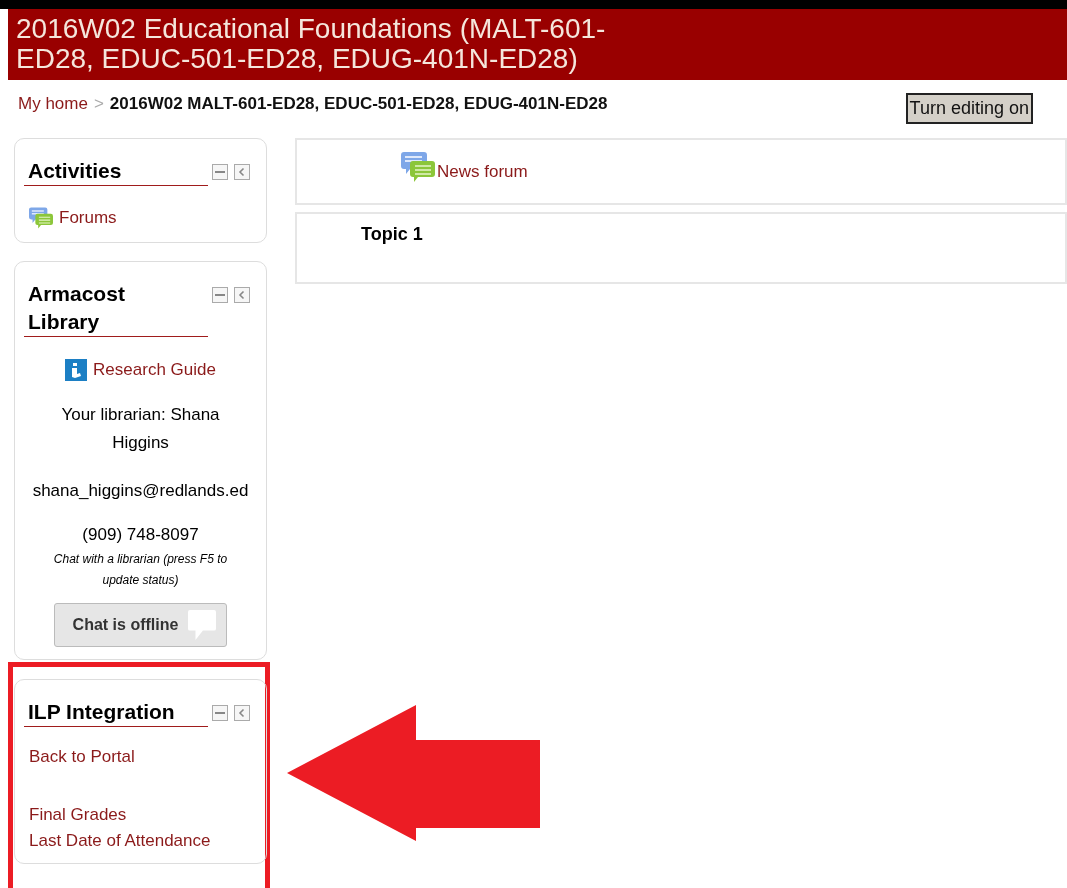  What do you see at coordinates (140, 570) in the screenshot?
I see `chat-note: Chat with a librarian (press F5 to update status)` at bounding box center [140, 570].